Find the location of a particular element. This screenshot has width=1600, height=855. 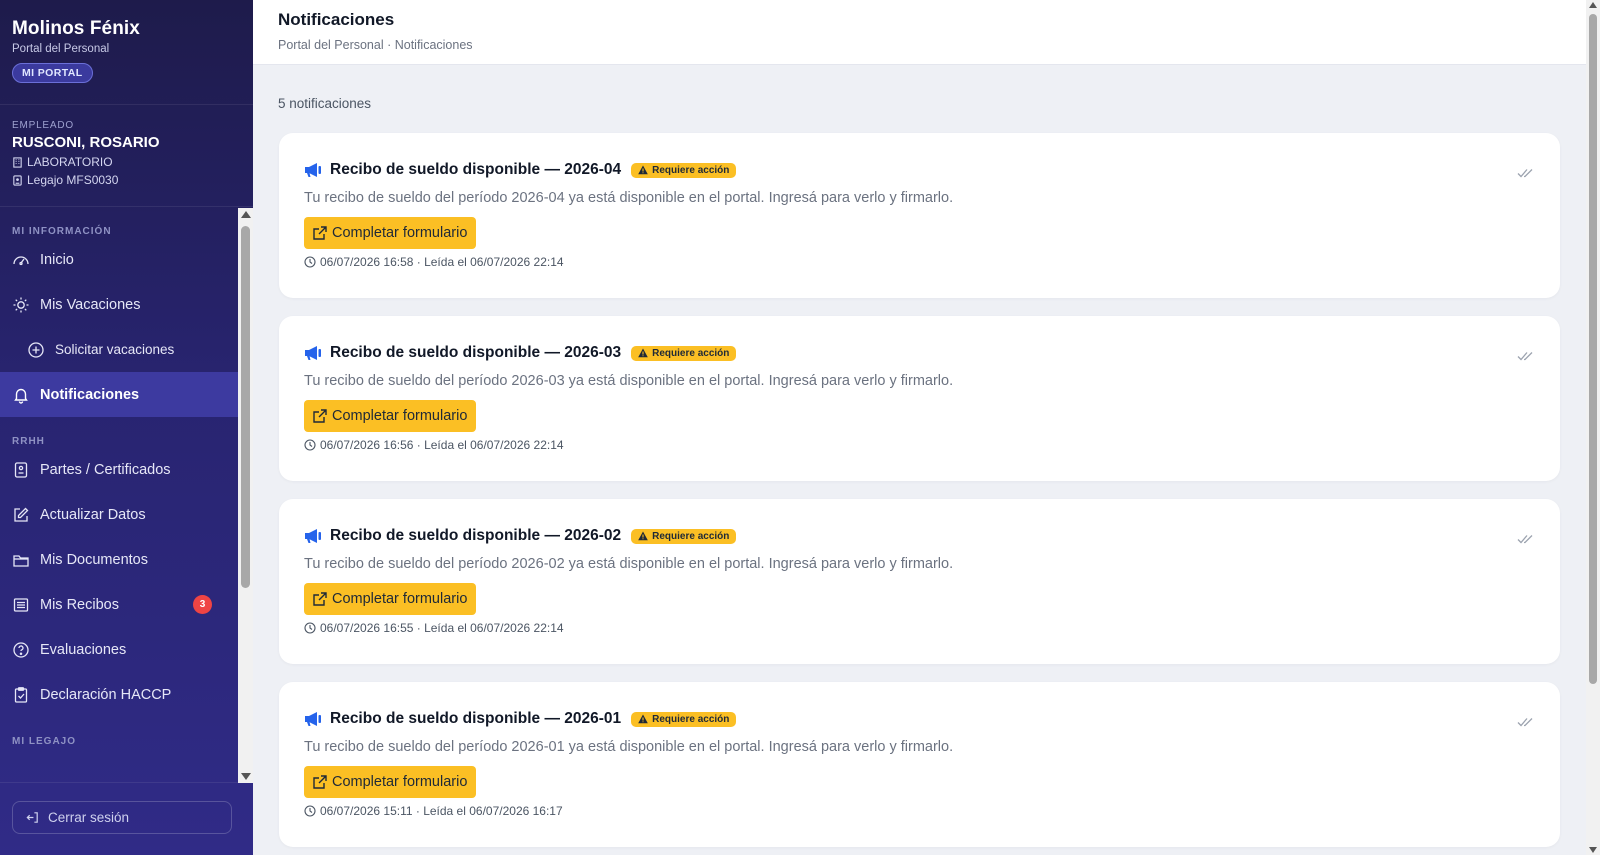

sidebar-item-label: Mis Documentos is located at coordinates (94, 559).